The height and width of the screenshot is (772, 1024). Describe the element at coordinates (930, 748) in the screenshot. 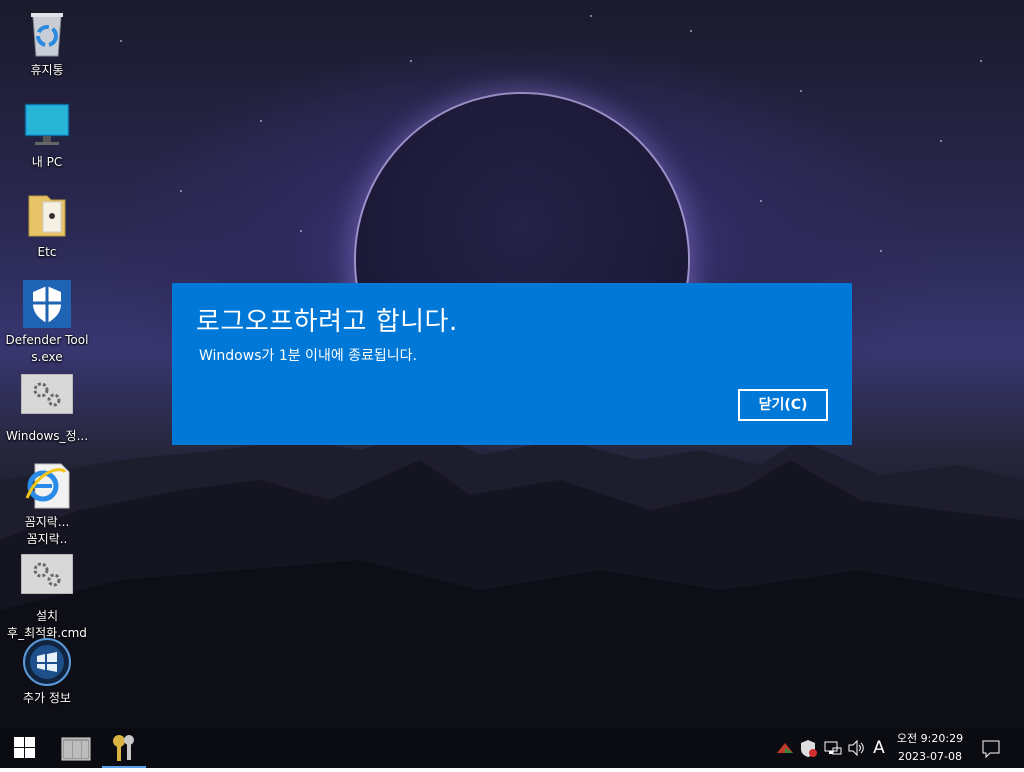

I see `taskbar-clock: 오전 9:20:29 2023-07-08` at that location.